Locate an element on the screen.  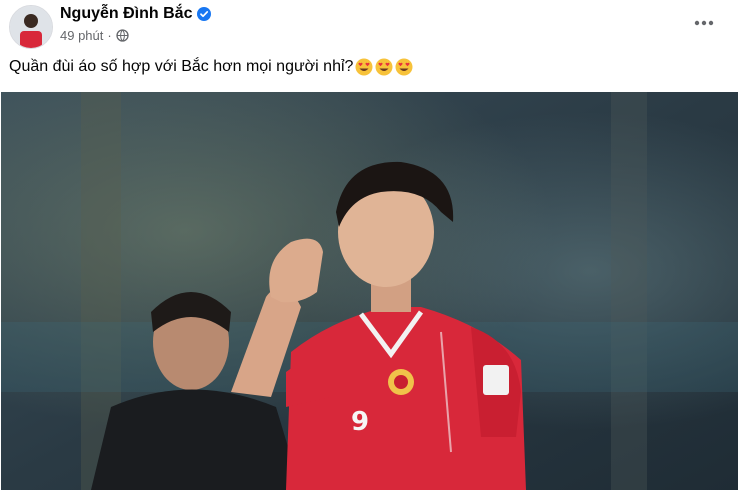
more-options-button is located at coordinates (704, 22).